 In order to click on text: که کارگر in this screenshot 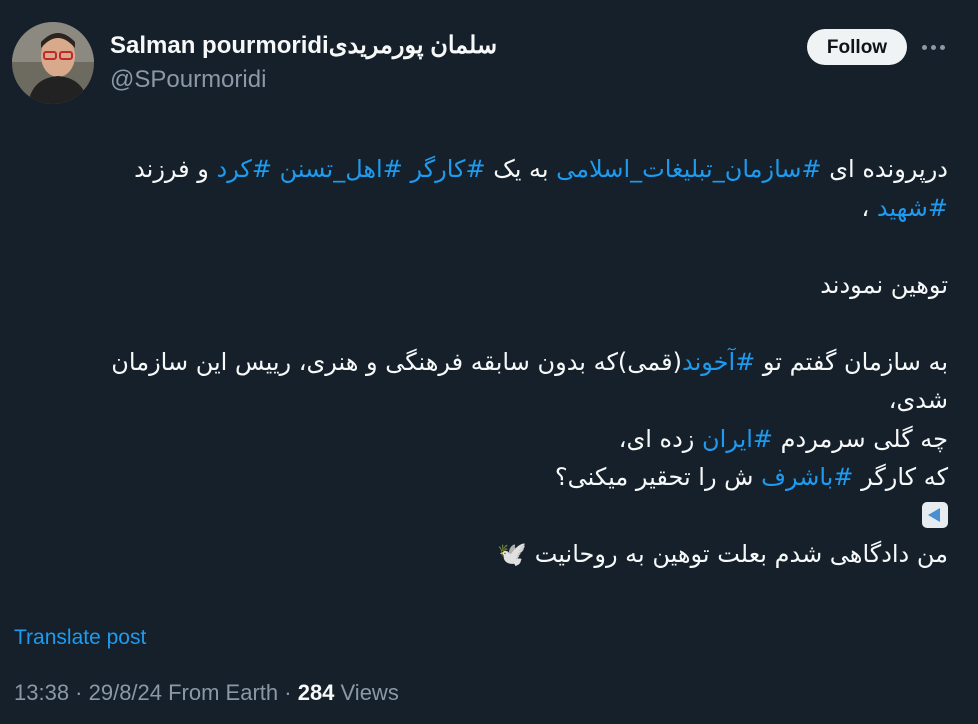, I will do `click(900, 477)`.